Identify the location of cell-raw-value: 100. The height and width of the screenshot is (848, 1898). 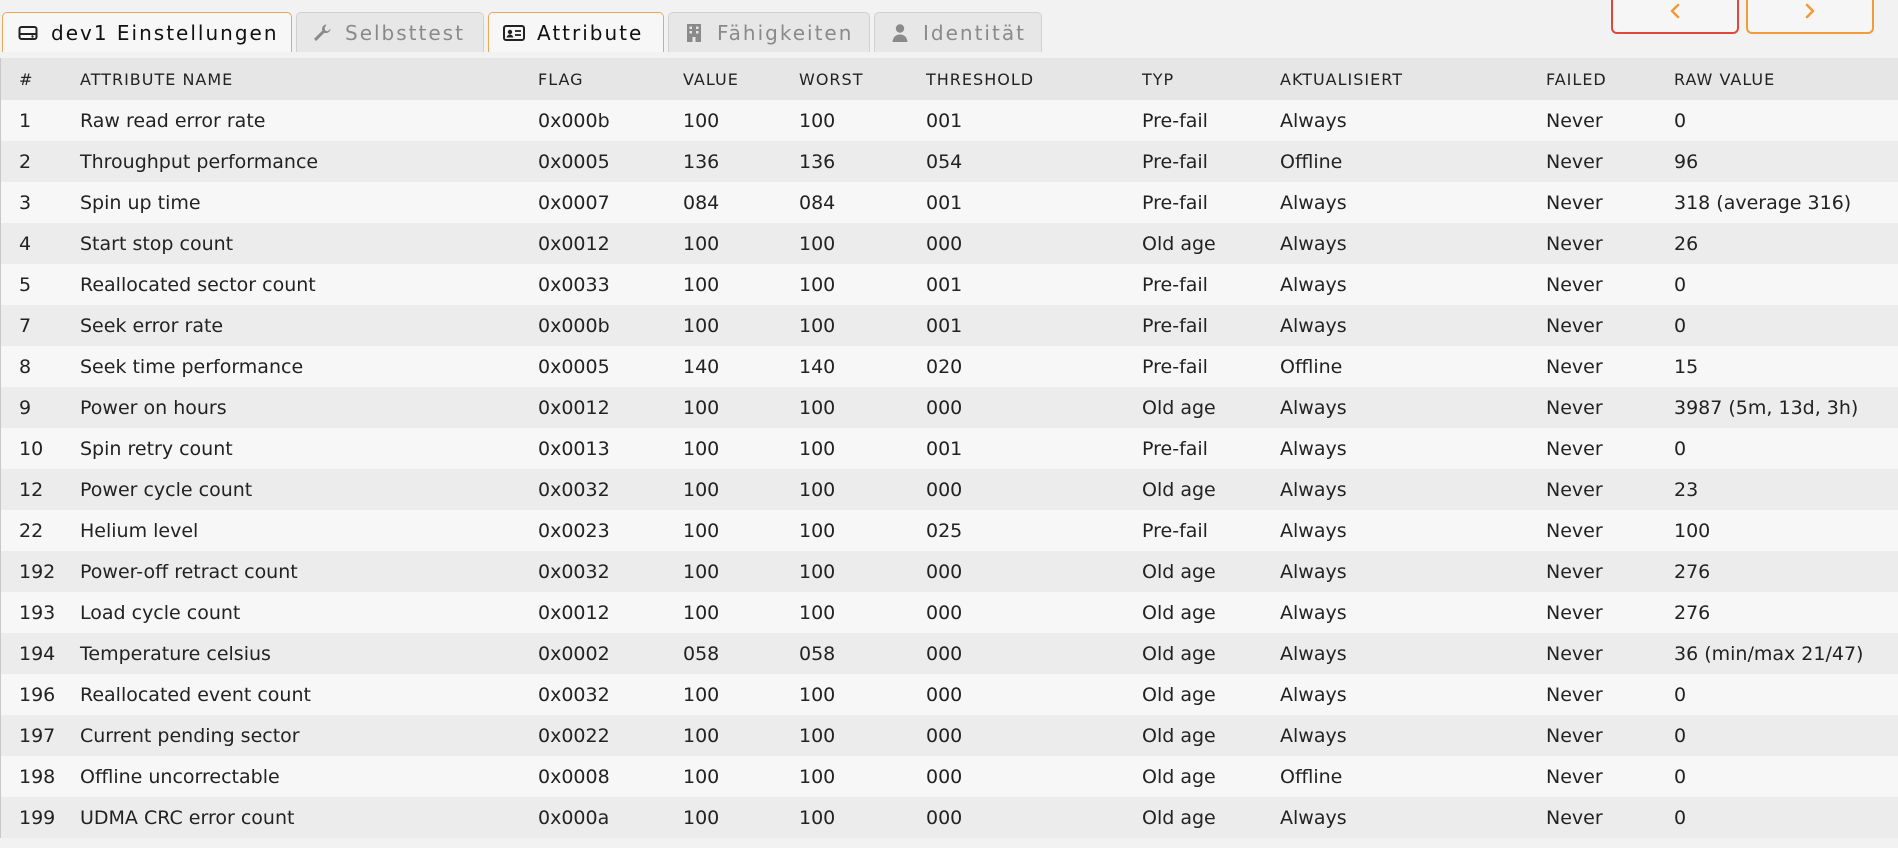
(1692, 530).